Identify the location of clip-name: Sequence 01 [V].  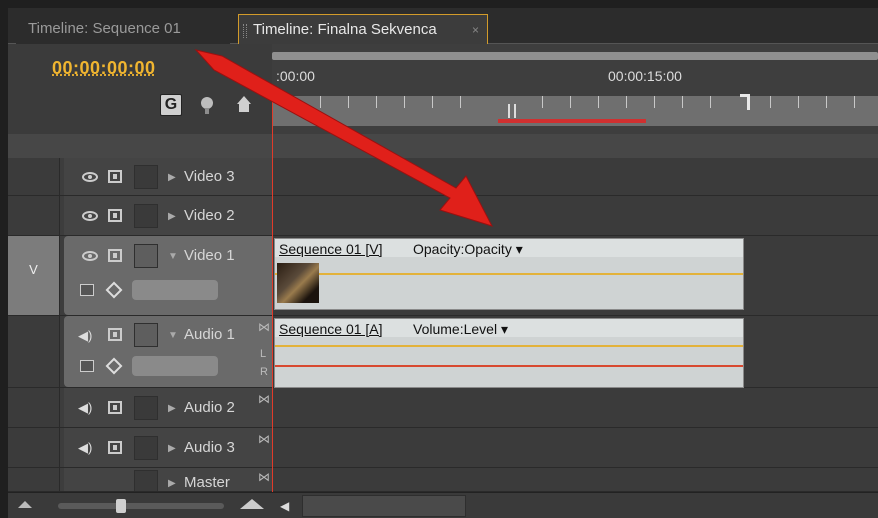
(331, 249).